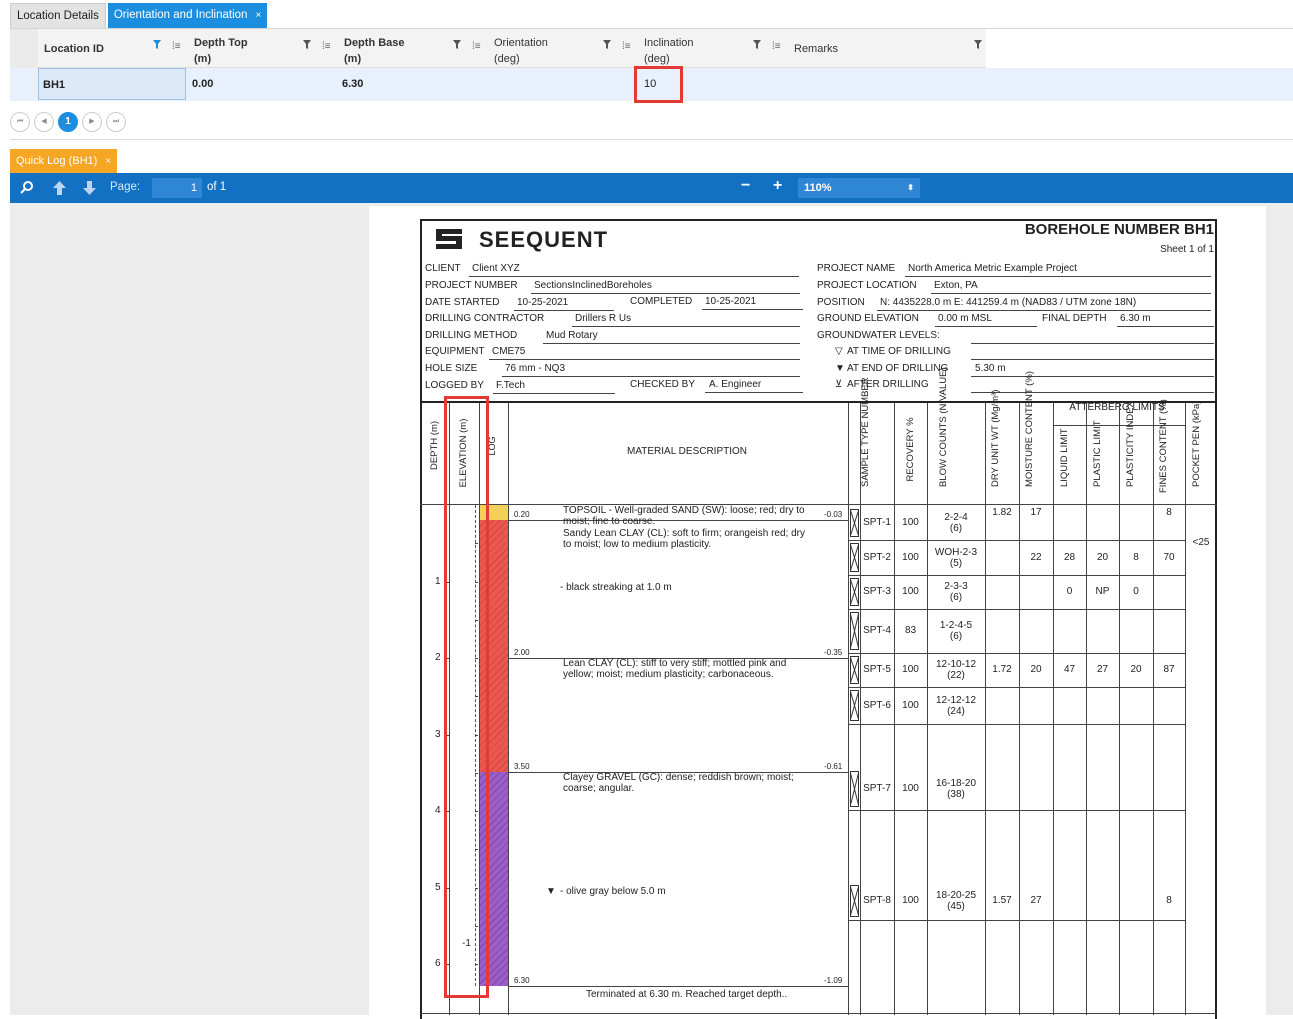  What do you see at coordinates (877, 788) in the screenshot?
I see `sample-id: SPT-7` at bounding box center [877, 788].